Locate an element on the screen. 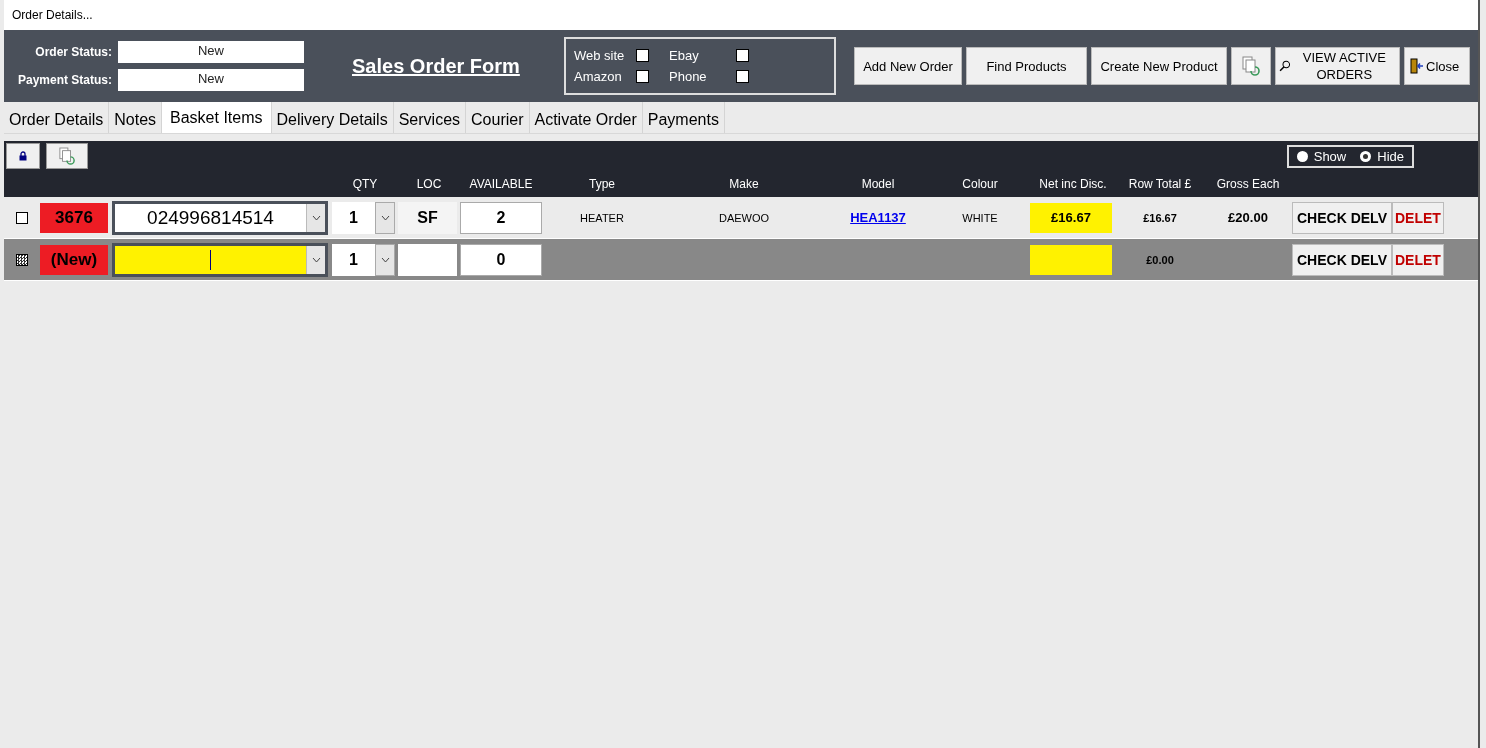  search-icon is located at coordinates (1285, 66).